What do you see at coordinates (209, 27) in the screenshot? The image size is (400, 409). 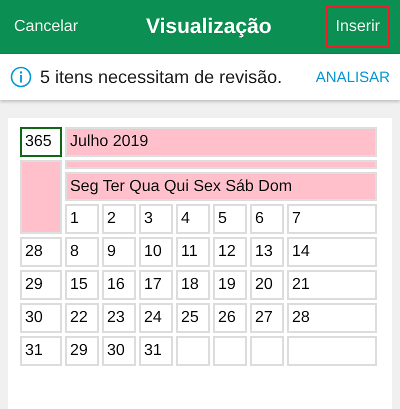 I see `screen-title: Visualização` at bounding box center [209, 27].